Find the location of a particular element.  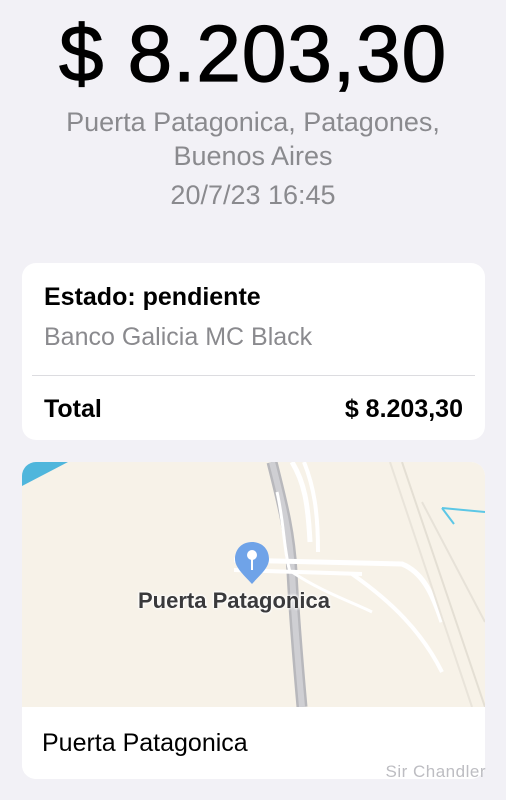

card-name: Banco Galicia MC Black is located at coordinates (178, 337).